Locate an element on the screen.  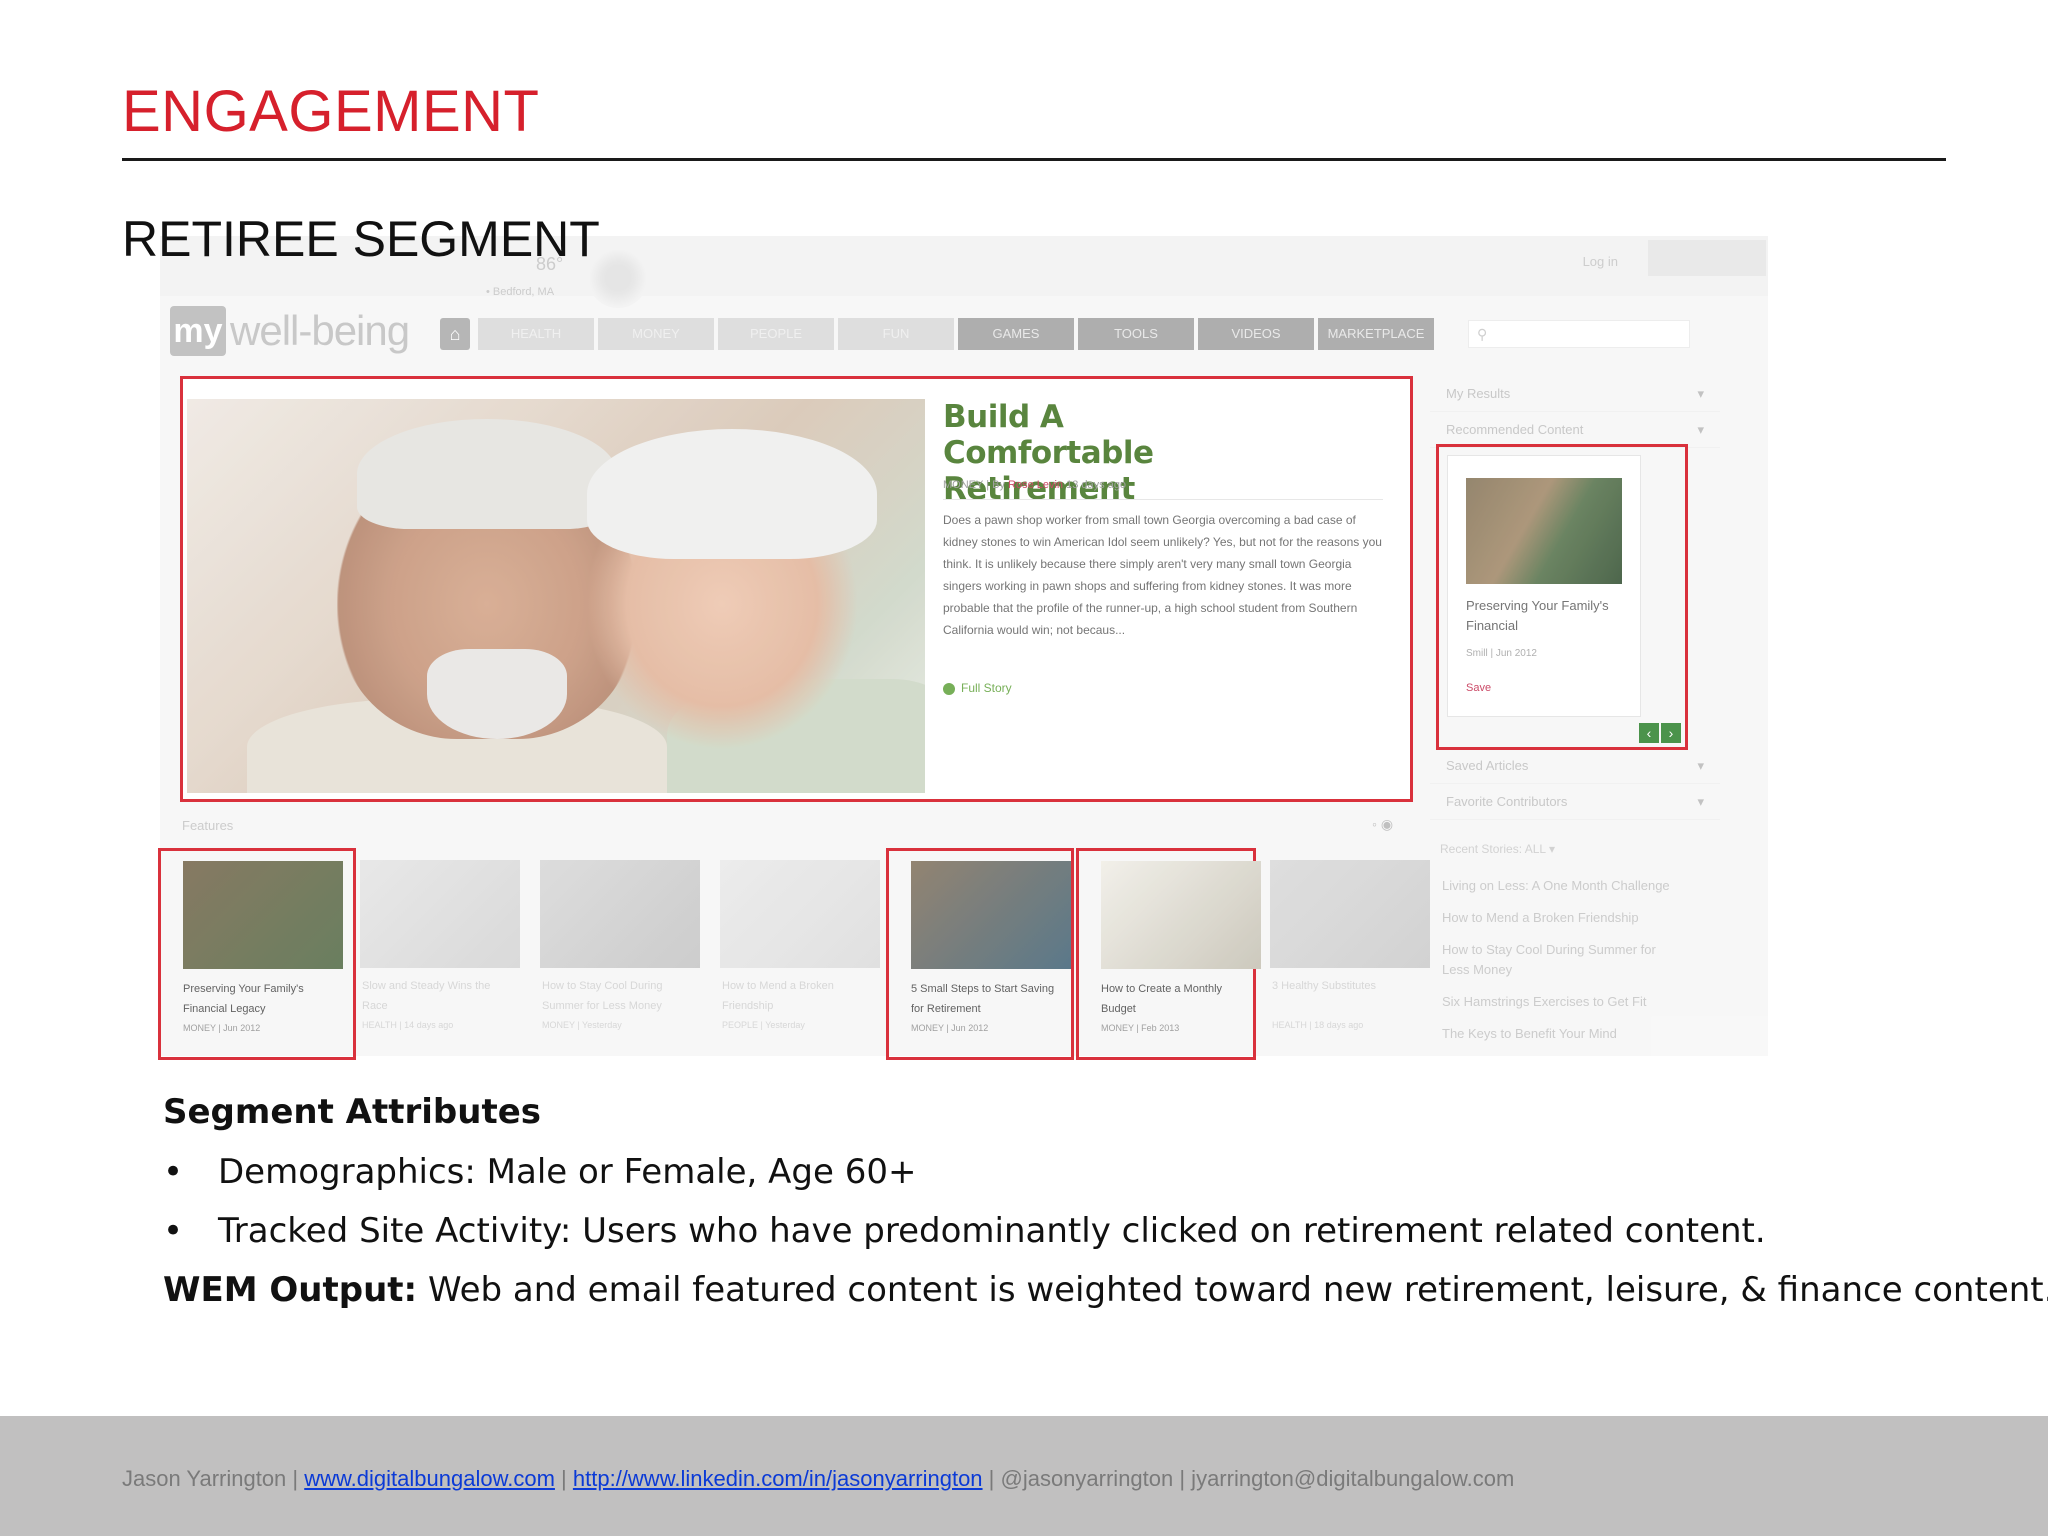
sidebar-recommended: Recommended Content ▾ is located at coordinates (1575, 430).